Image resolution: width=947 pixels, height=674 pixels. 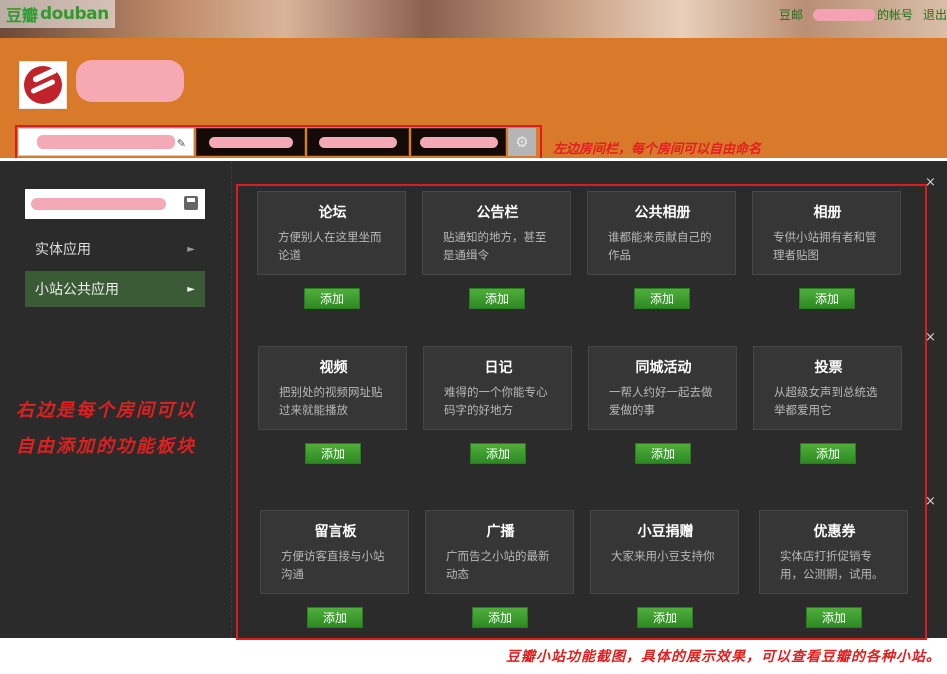 What do you see at coordinates (663, 556) in the screenshot?
I see `app-desc: 大家来用小豆支持你` at bounding box center [663, 556].